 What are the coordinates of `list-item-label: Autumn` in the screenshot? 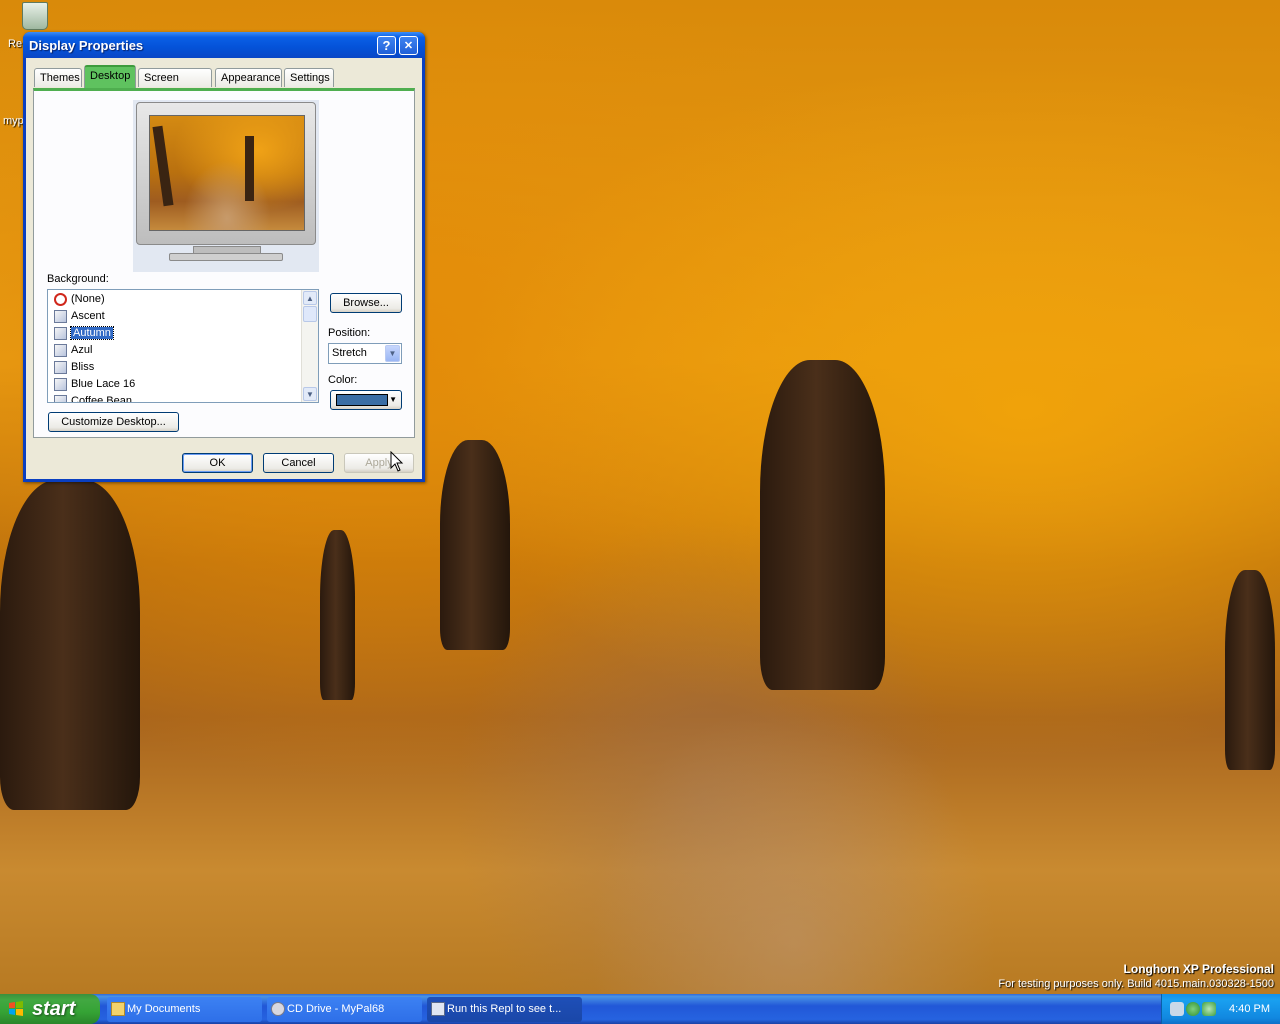 It's located at (92, 333).